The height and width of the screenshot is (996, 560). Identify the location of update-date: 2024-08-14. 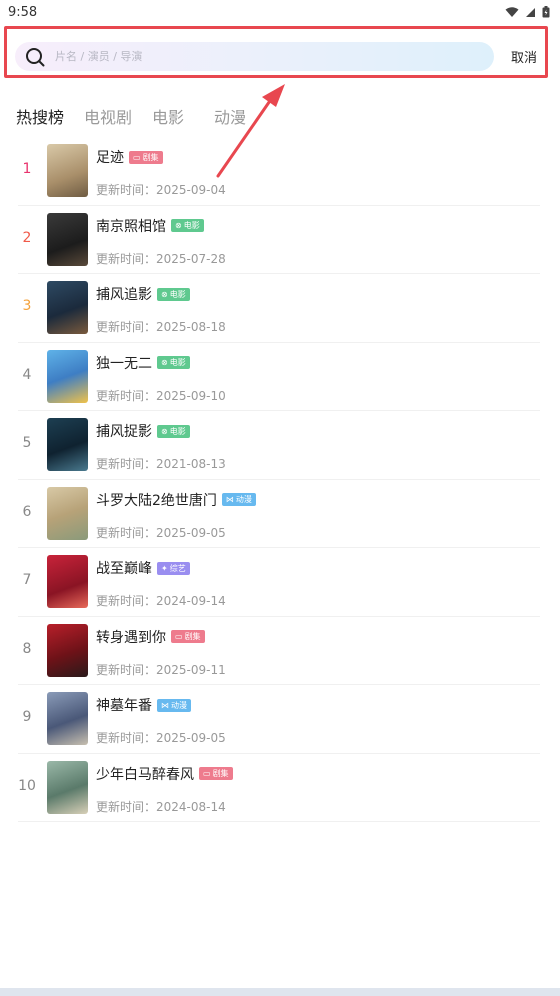
(191, 806).